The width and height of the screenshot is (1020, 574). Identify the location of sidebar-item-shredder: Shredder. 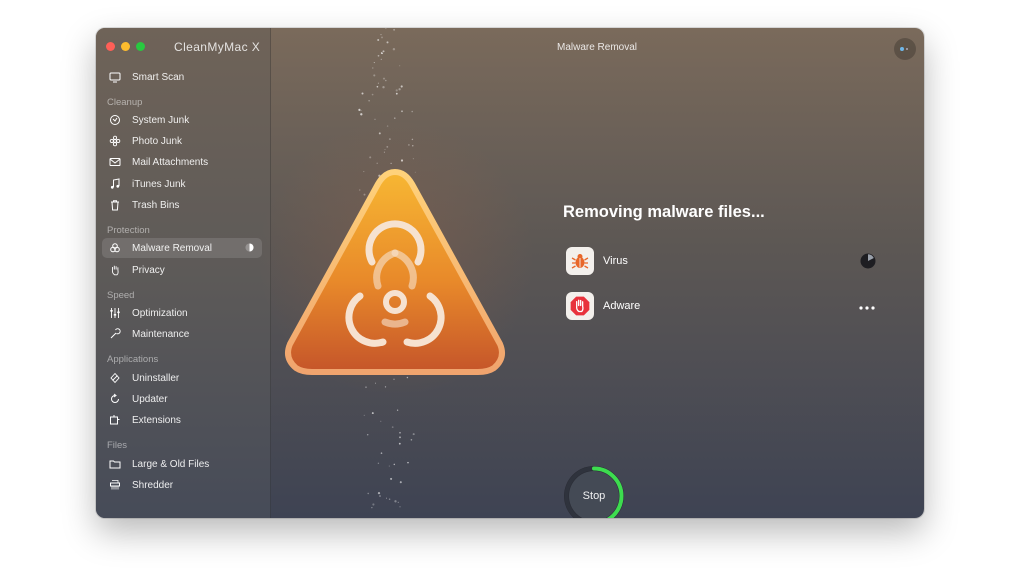
(182, 485).